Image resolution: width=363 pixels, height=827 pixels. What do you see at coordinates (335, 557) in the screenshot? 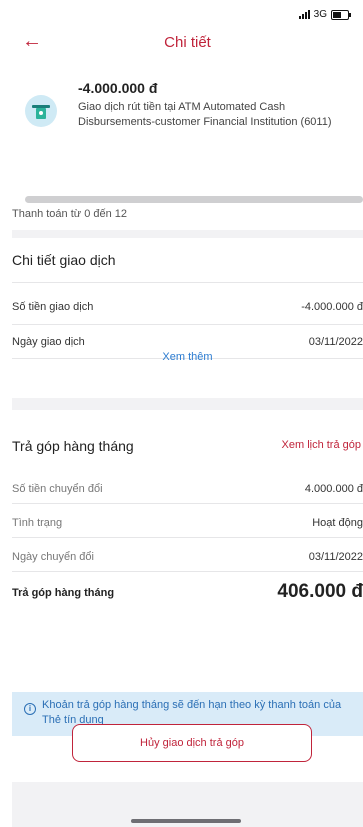
I see `conversion-date-value: 03/11/2022` at bounding box center [335, 557].